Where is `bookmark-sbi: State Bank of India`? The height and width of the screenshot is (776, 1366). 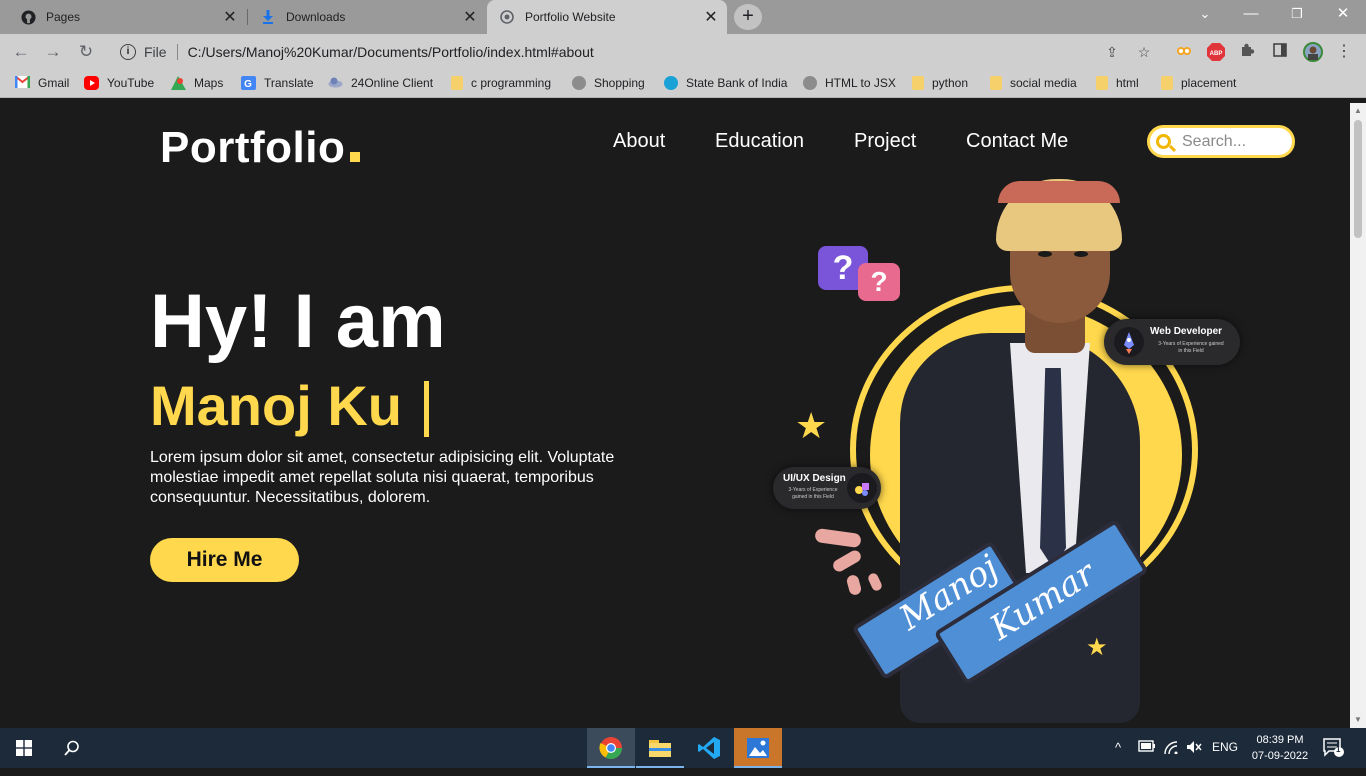
bookmark-sbi: State Bank of India is located at coordinates (725, 83).